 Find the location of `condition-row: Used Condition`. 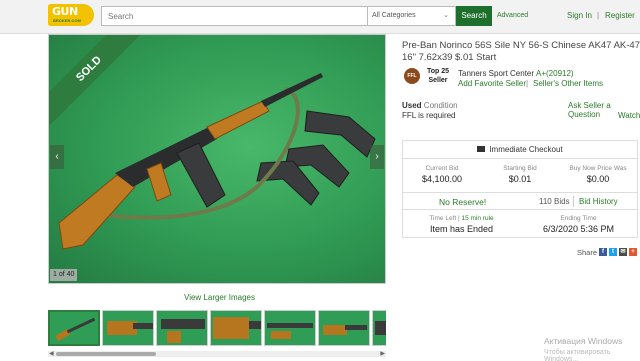

condition-row: Used Condition is located at coordinates (430, 105).